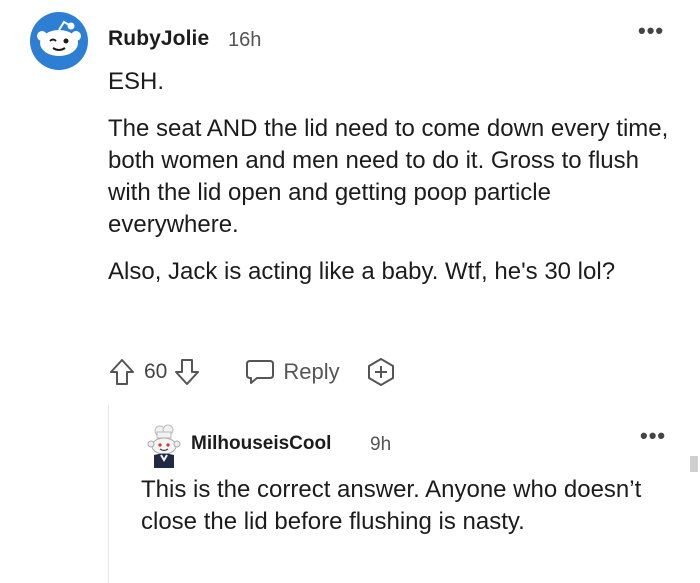 Image resolution: width=700 pixels, height=583 pixels. Describe the element at coordinates (381, 444) in the screenshot. I see `comment-timestamp: 9h` at that location.